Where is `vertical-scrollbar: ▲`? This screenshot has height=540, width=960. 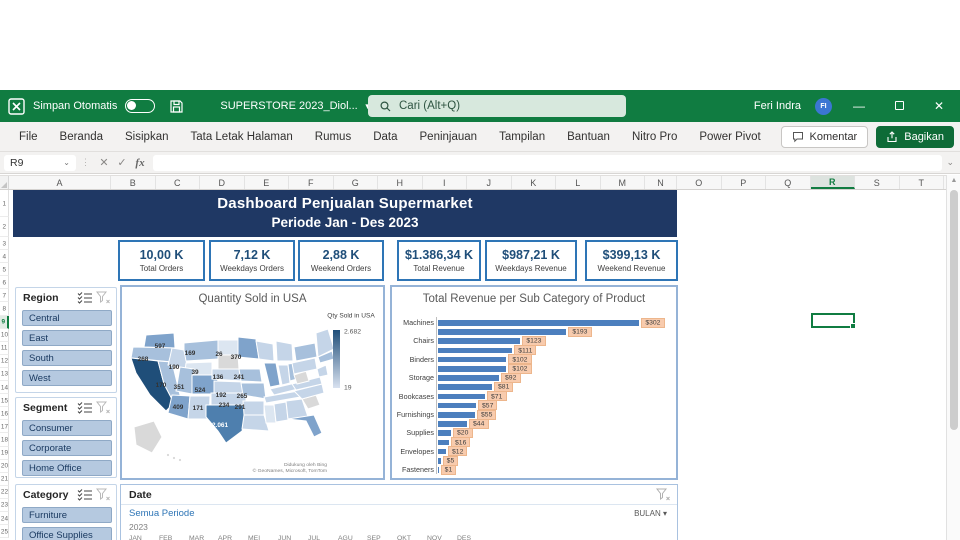
vertical-scrollbar: ▲ is located at coordinates (953, 357).